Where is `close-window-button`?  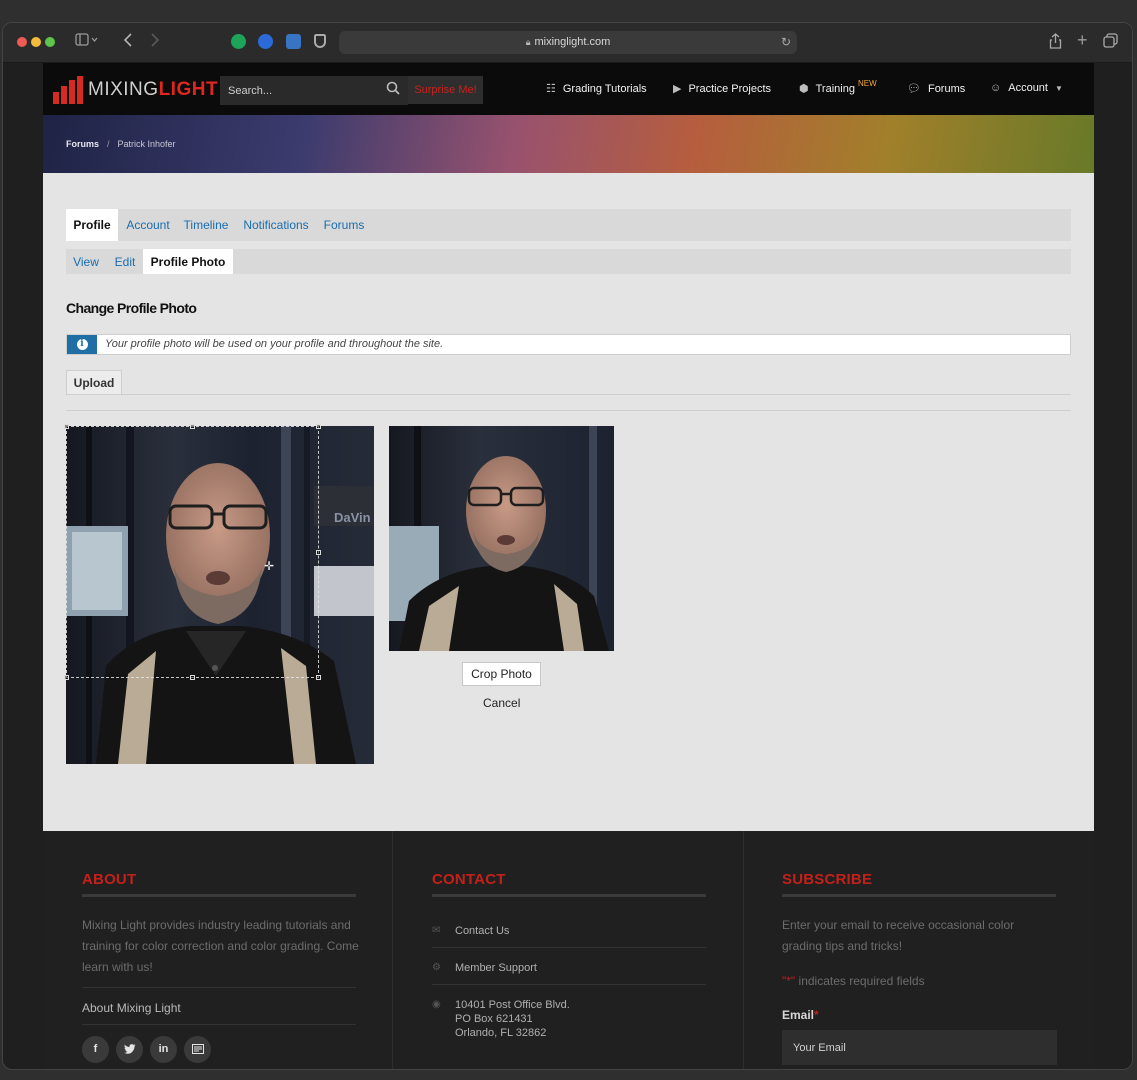 close-window-button is located at coordinates (22, 42).